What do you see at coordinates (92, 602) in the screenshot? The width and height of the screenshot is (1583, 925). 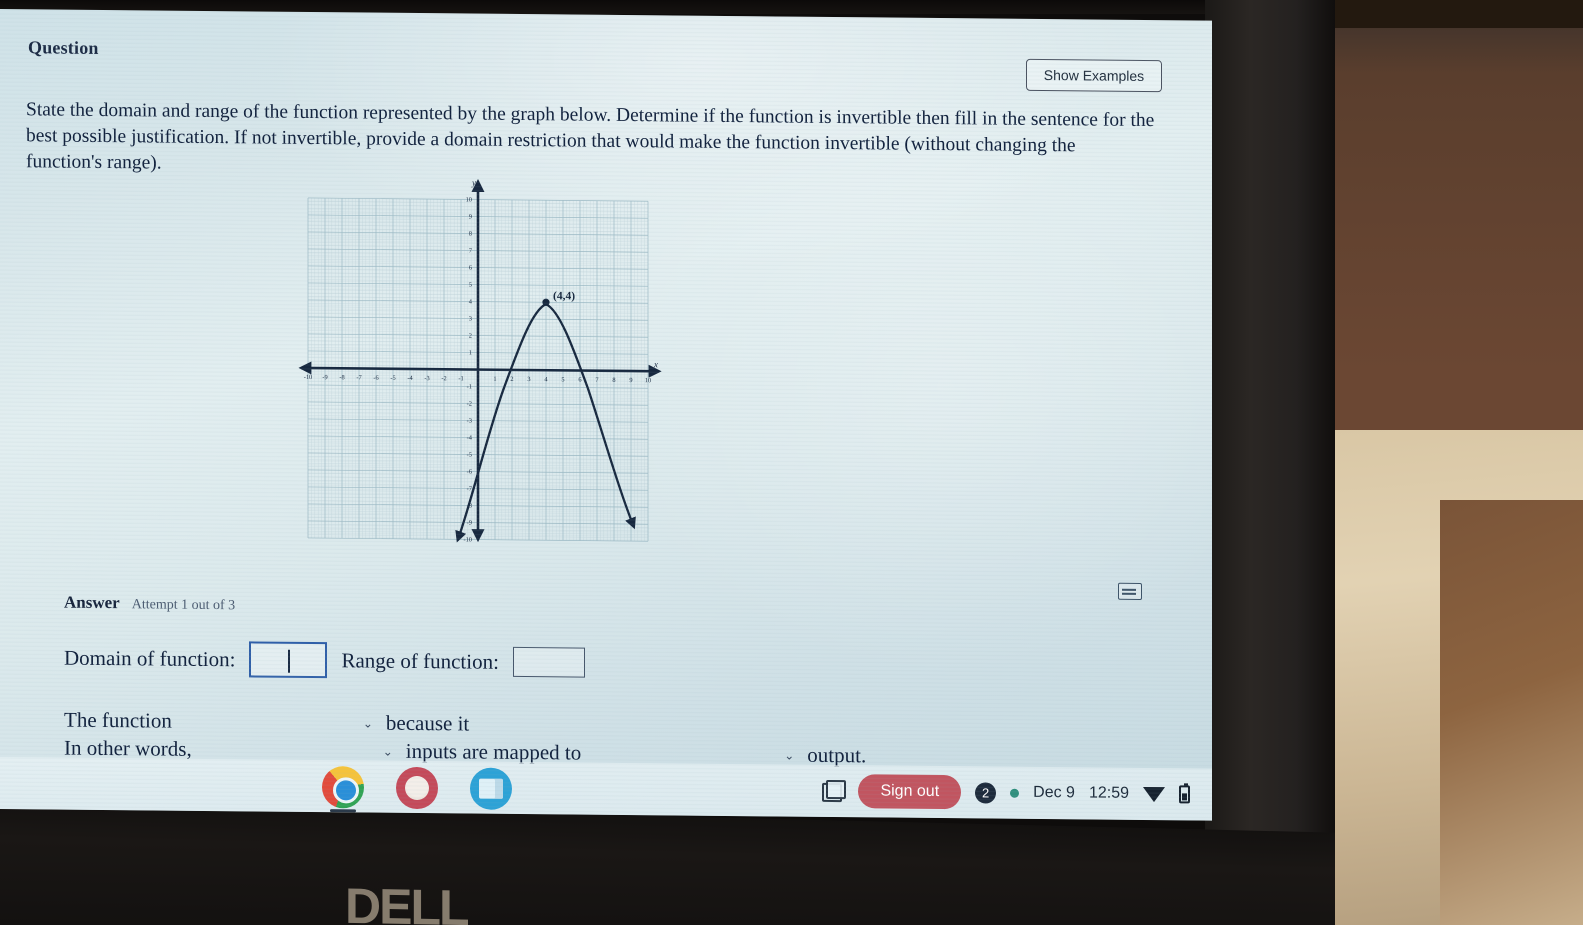 I see `answer-title: Answer` at bounding box center [92, 602].